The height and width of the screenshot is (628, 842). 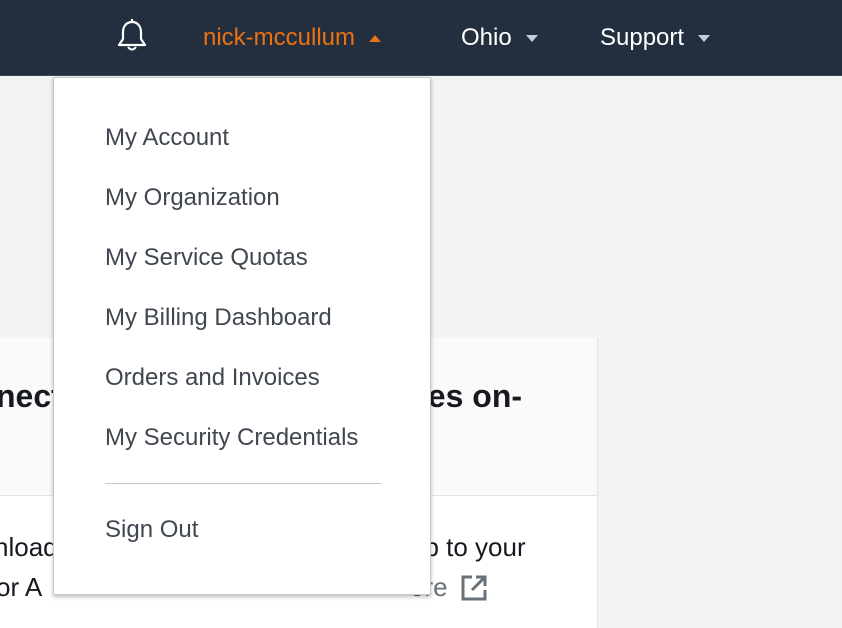 I want to click on menu-item-my-account: My Account, so click(x=167, y=138).